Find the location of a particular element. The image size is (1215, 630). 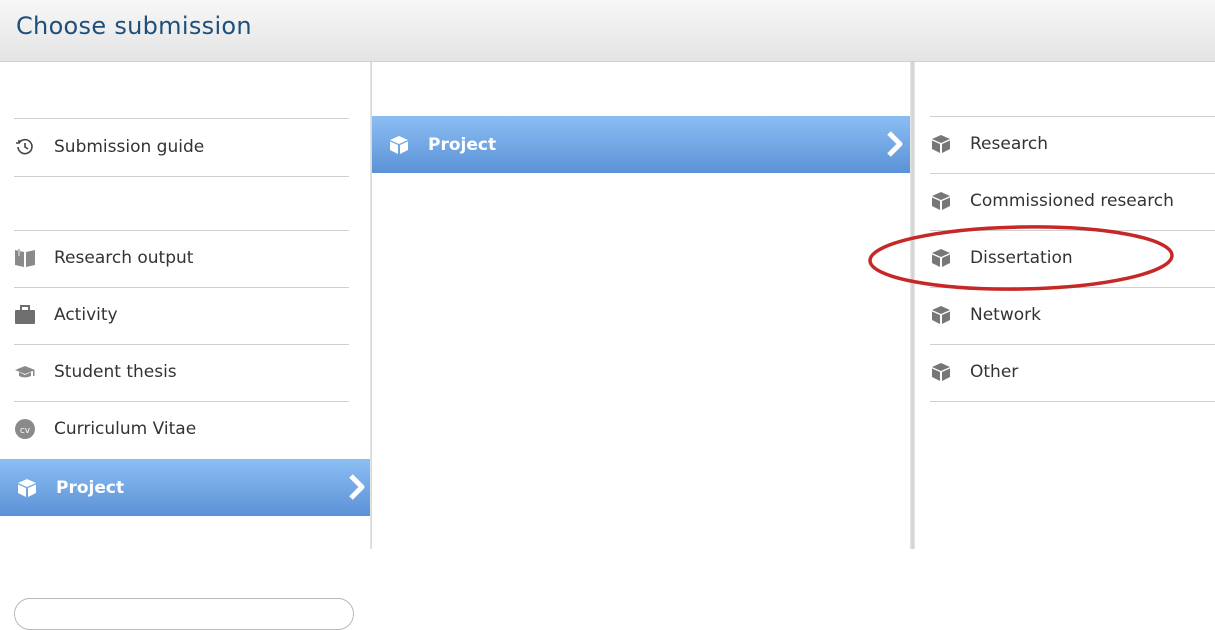

title-bar: Choose submission is located at coordinates (607, 31).